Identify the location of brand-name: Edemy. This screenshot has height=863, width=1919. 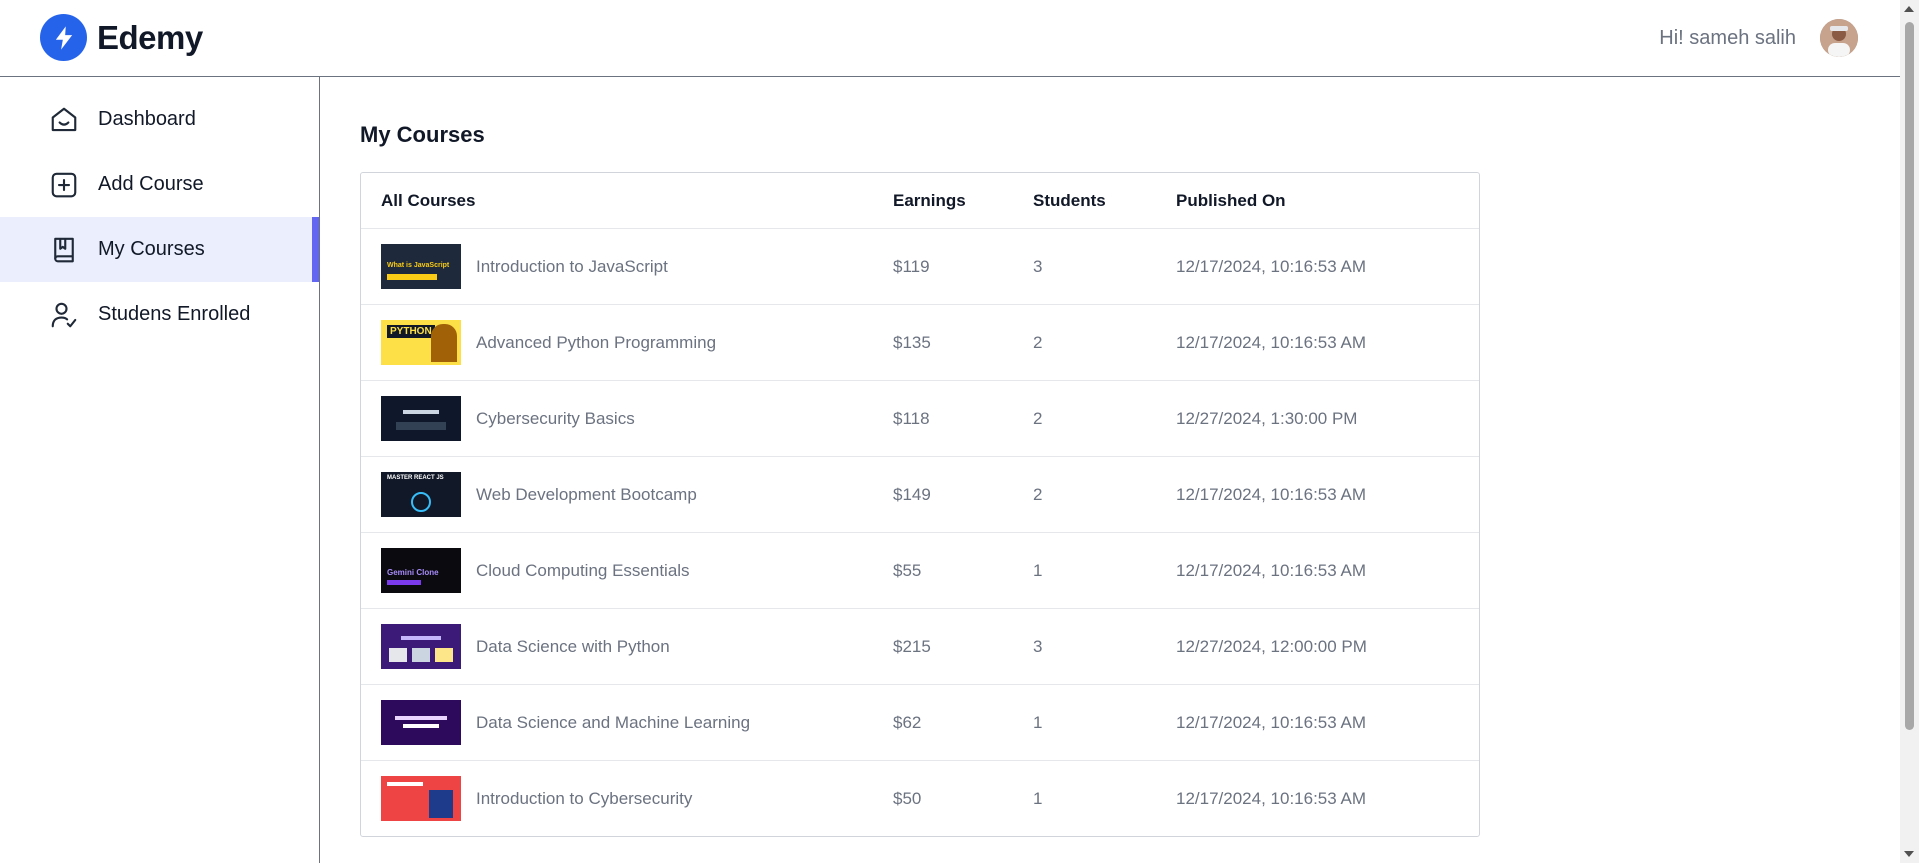
(150, 37).